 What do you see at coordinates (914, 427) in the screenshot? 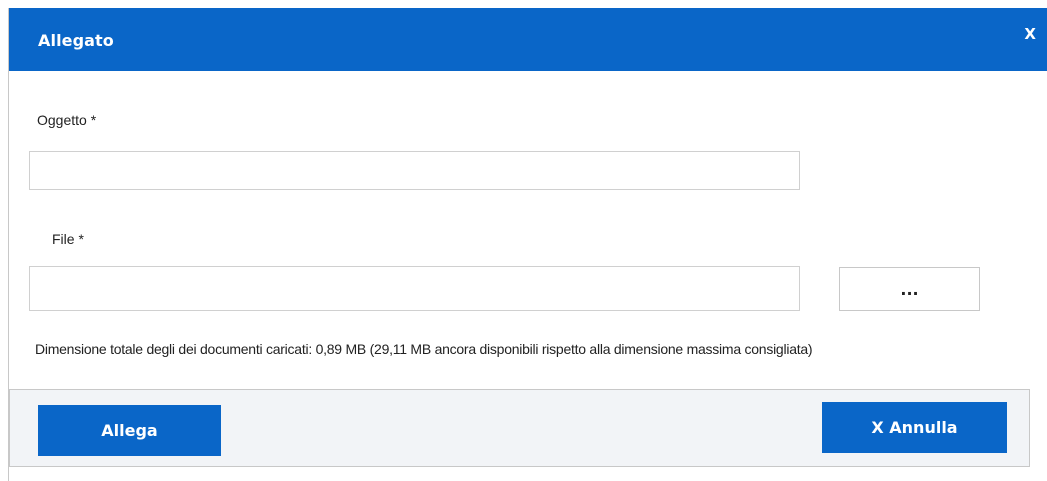
I see `cancel-button: X Annulla` at bounding box center [914, 427].